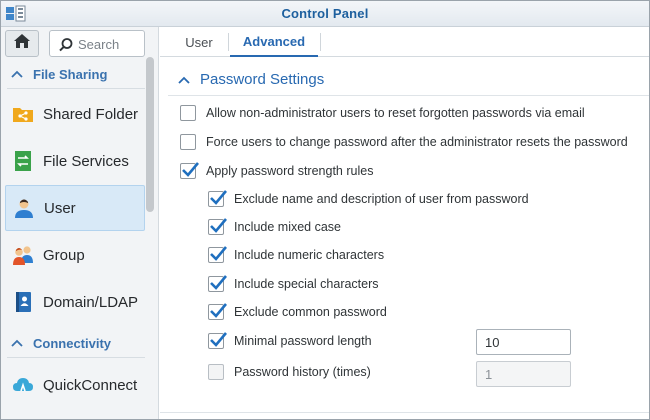 This screenshot has height=420, width=650. I want to click on tab-user: User, so click(199, 42).